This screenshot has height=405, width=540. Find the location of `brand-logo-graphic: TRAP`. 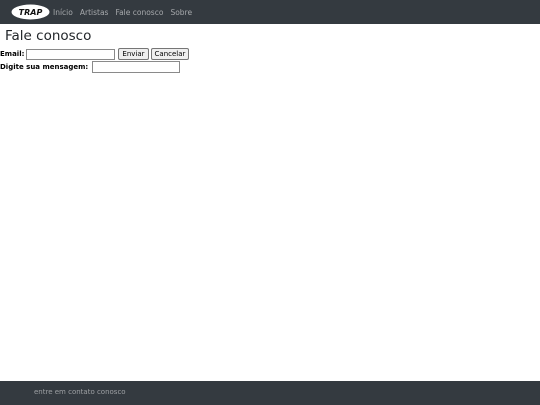

brand-logo-graphic: TRAP is located at coordinates (30, 12).